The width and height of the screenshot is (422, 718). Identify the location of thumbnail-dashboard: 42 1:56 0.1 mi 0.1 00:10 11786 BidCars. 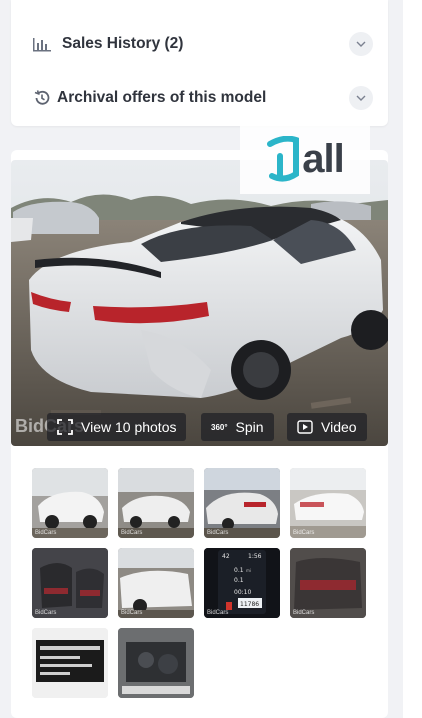
(242, 583).